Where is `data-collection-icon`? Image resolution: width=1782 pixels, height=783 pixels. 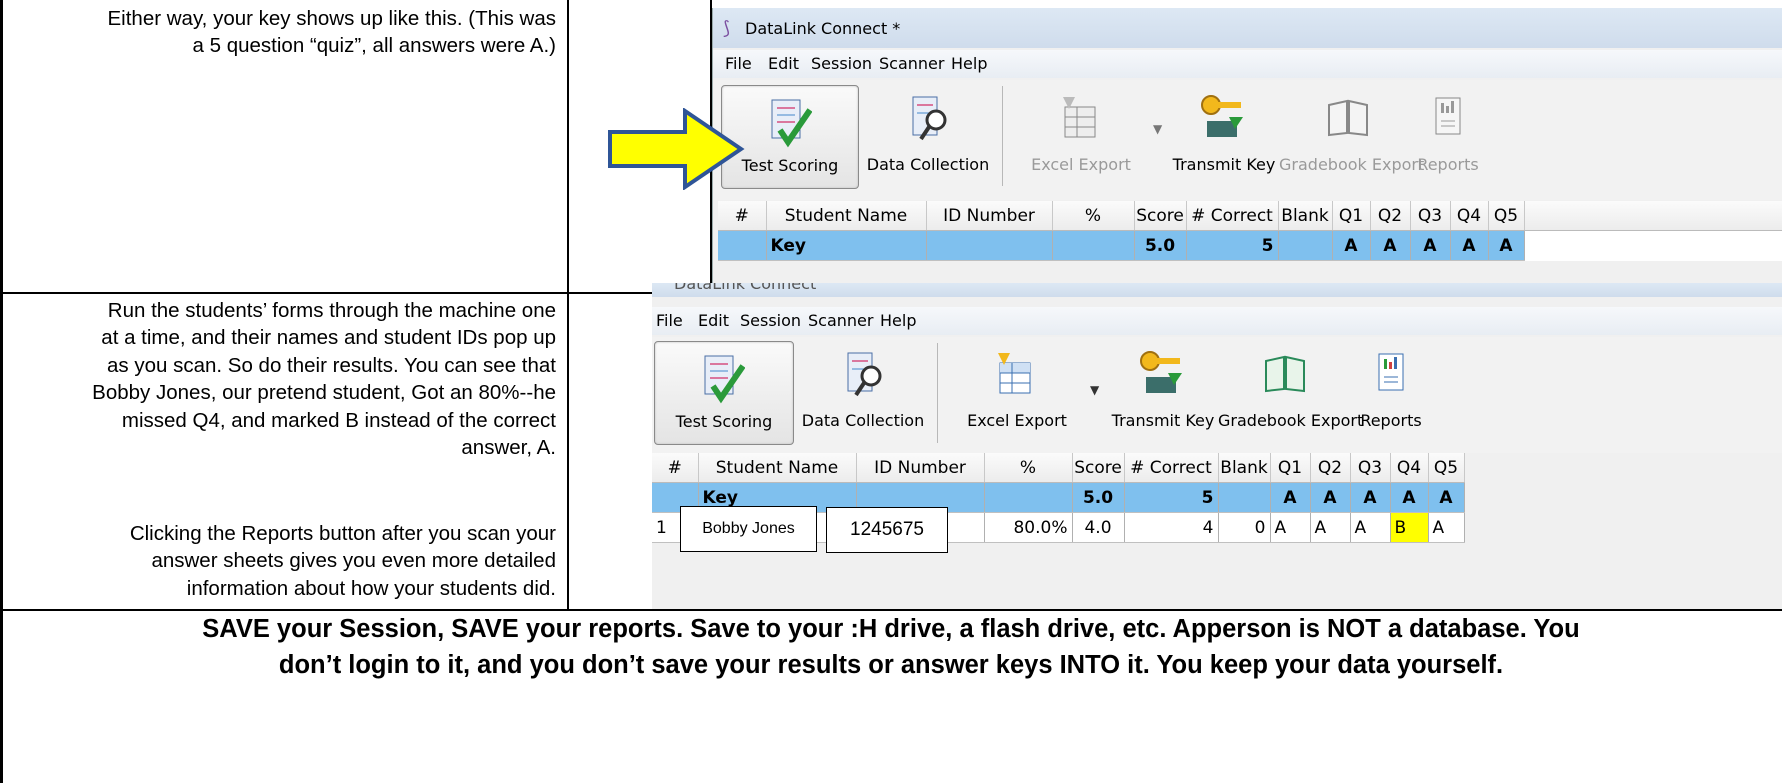 data-collection-icon is located at coordinates (929, 118).